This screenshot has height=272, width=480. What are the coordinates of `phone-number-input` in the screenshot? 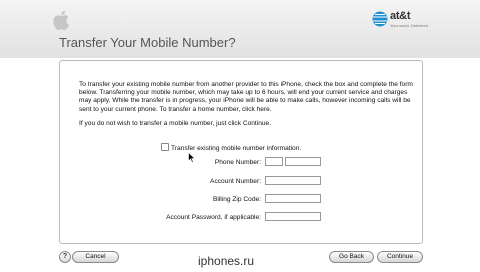 It's located at (303, 161).